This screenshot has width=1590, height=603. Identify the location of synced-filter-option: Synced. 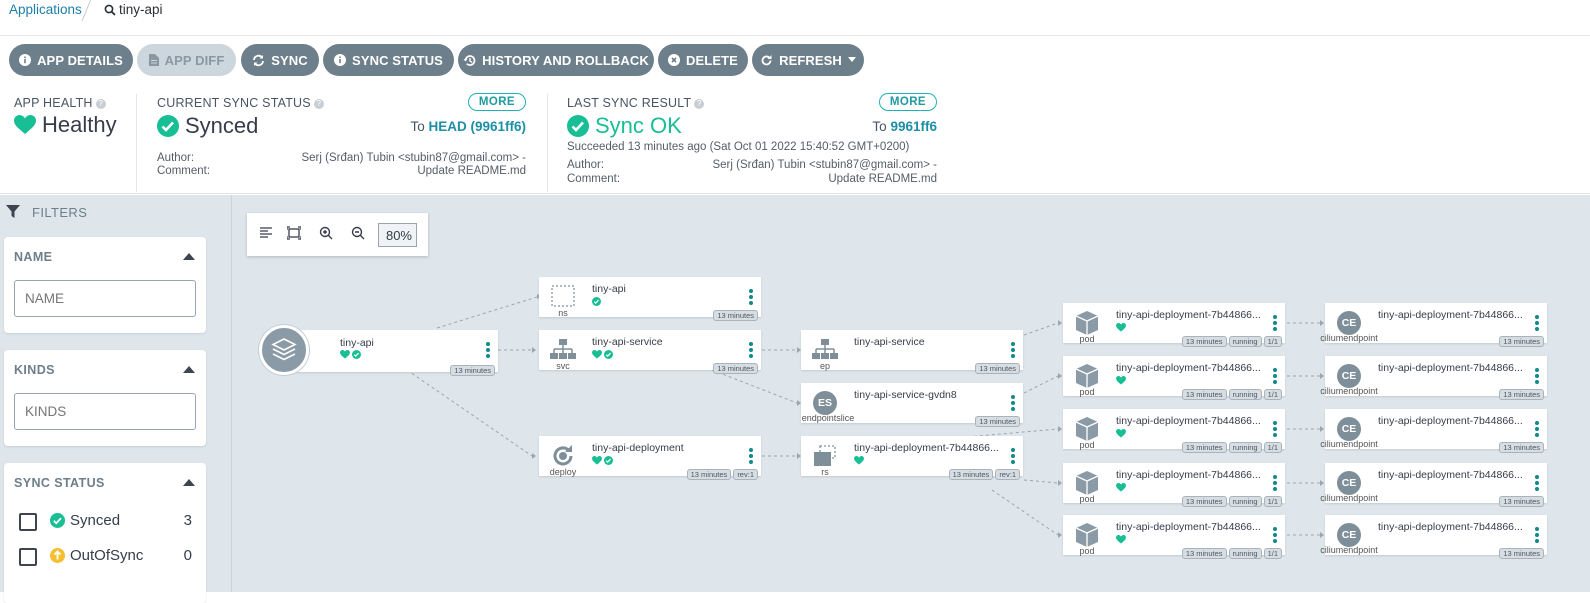
(85, 520).